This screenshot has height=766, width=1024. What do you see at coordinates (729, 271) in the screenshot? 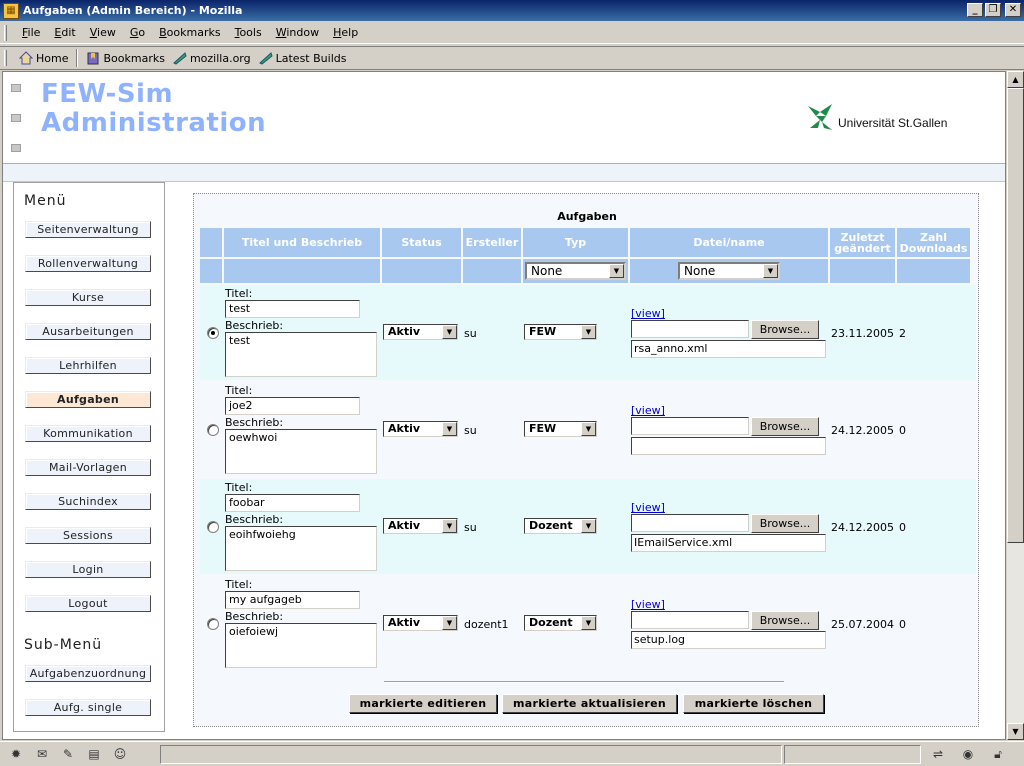
I see `file-filter-select: None ▼` at bounding box center [729, 271].